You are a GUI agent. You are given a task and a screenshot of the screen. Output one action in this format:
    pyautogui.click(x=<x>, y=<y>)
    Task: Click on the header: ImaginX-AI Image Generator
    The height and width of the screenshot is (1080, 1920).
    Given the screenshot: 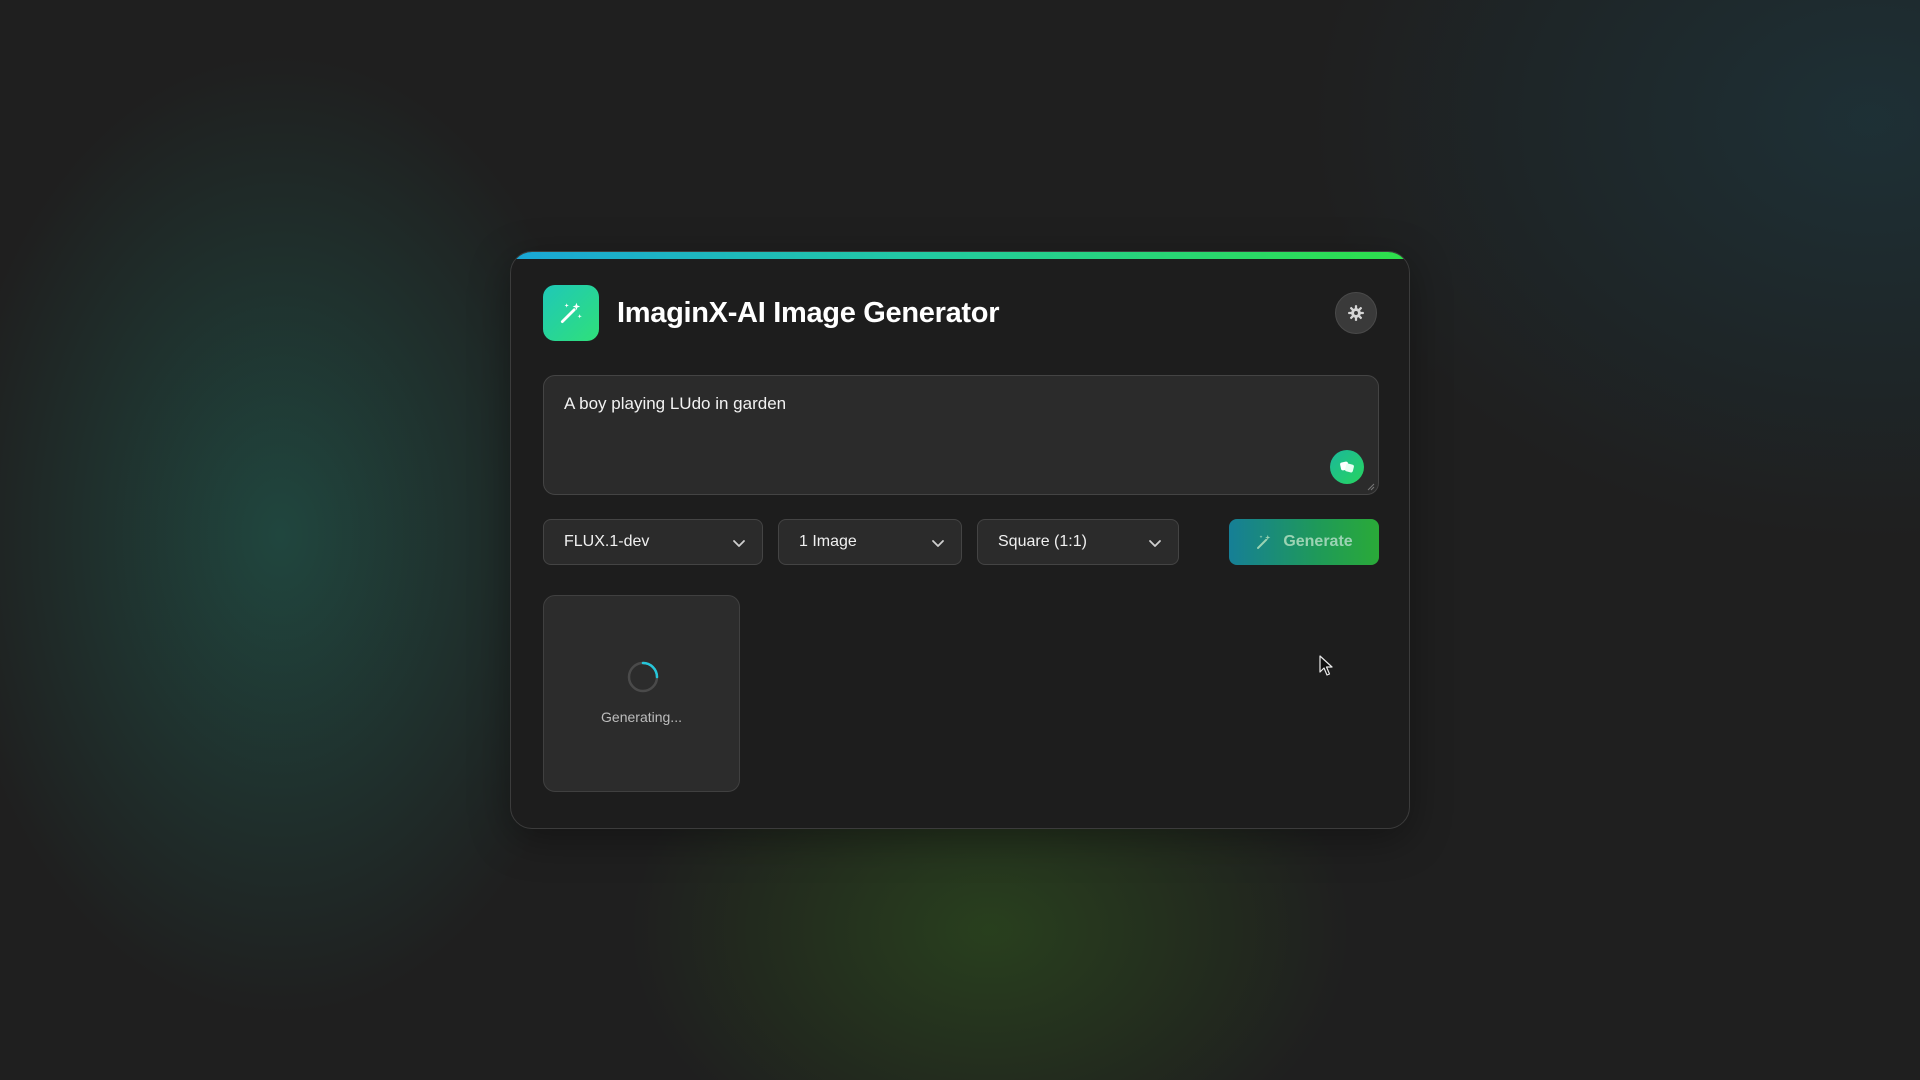 What is the action you would take?
    pyautogui.click(x=960, y=313)
    